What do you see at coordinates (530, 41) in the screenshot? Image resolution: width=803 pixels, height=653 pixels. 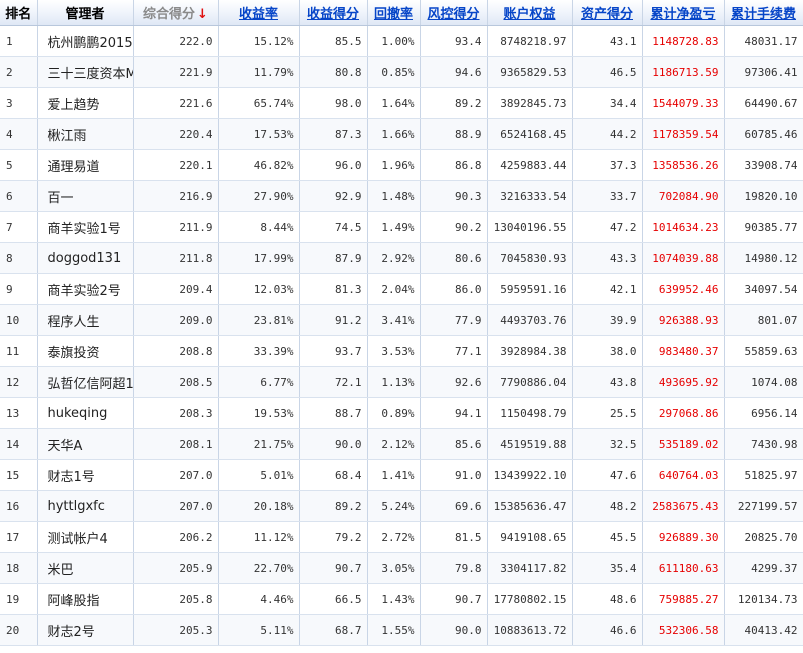 I see `equity-cell: 8748218.97` at bounding box center [530, 41].